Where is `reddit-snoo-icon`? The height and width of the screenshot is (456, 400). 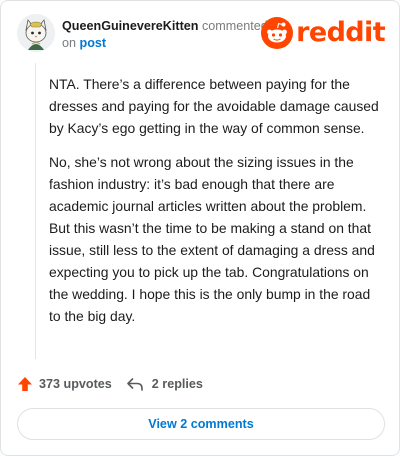
reddit-snoo-icon is located at coordinates (277, 33).